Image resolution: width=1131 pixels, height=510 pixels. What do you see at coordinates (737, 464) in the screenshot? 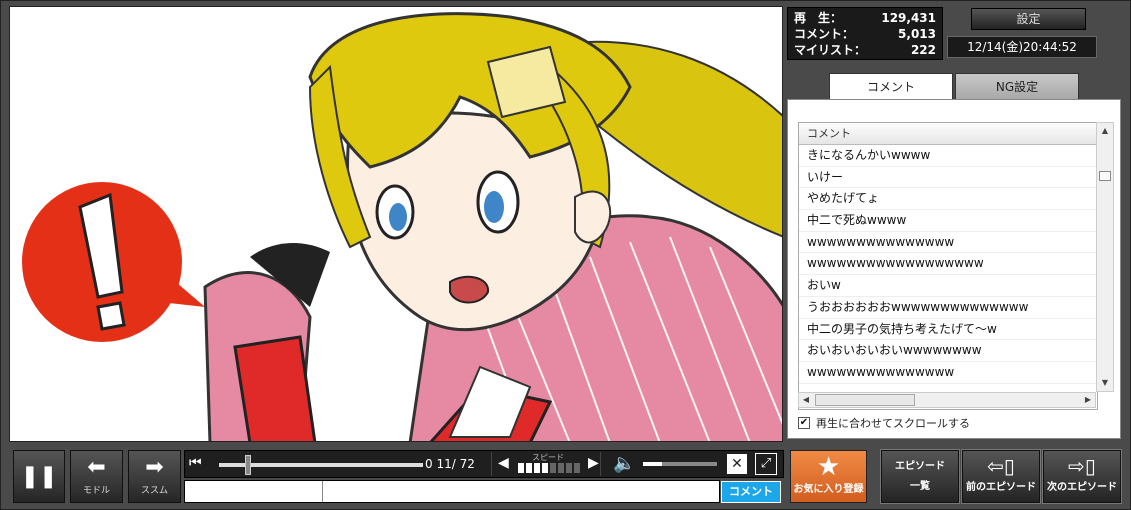
I see `close-comments-icon: ✕` at bounding box center [737, 464].